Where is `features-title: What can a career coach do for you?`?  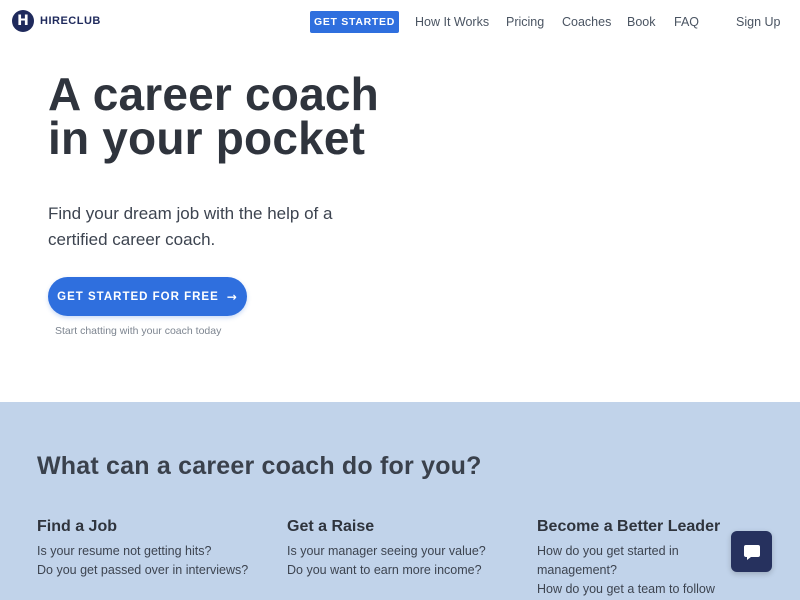
features-title: What can a career coach do for you? is located at coordinates (259, 466).